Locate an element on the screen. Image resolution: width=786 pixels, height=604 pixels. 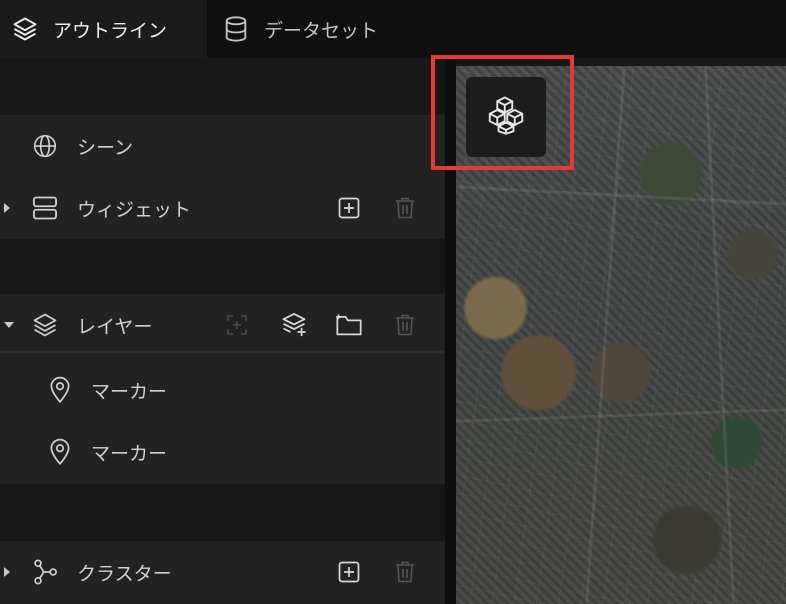
cluster-icon is located at coordinates (45, 572).